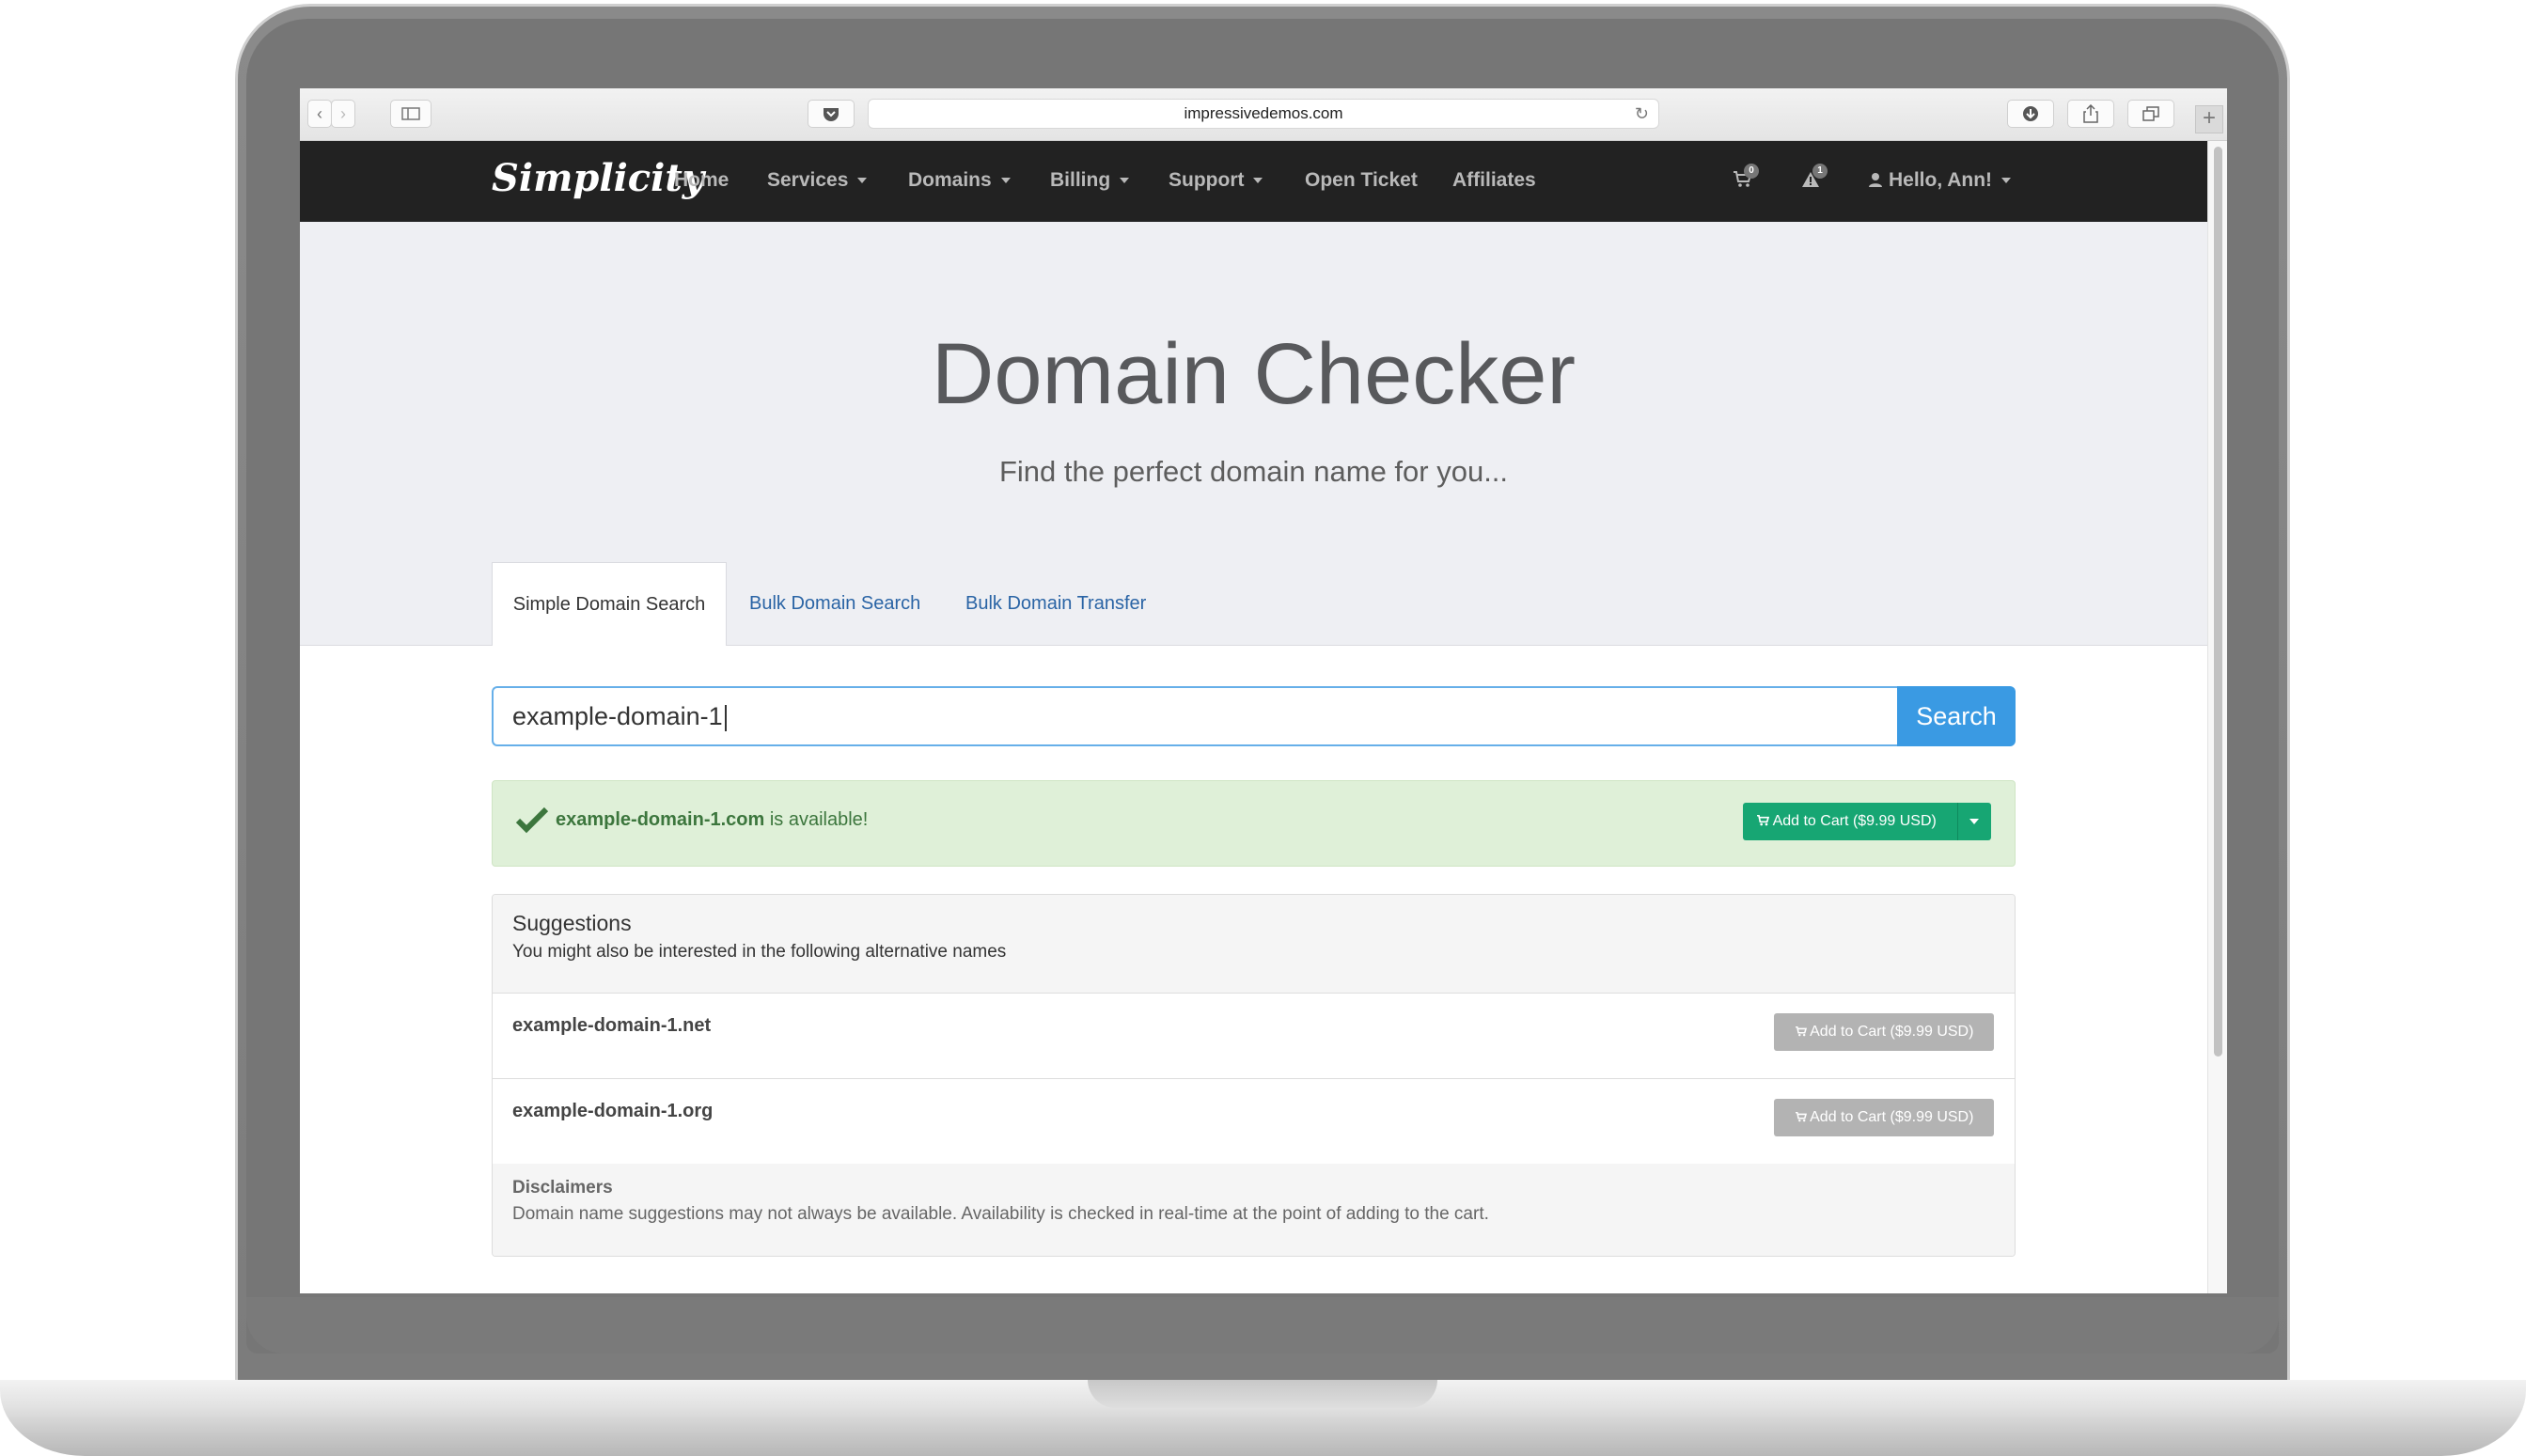  Describe the element at coordinates (609, 604) in the screenshot. I see `tab-simple-domain-search: Simple Domain Search` at that location.